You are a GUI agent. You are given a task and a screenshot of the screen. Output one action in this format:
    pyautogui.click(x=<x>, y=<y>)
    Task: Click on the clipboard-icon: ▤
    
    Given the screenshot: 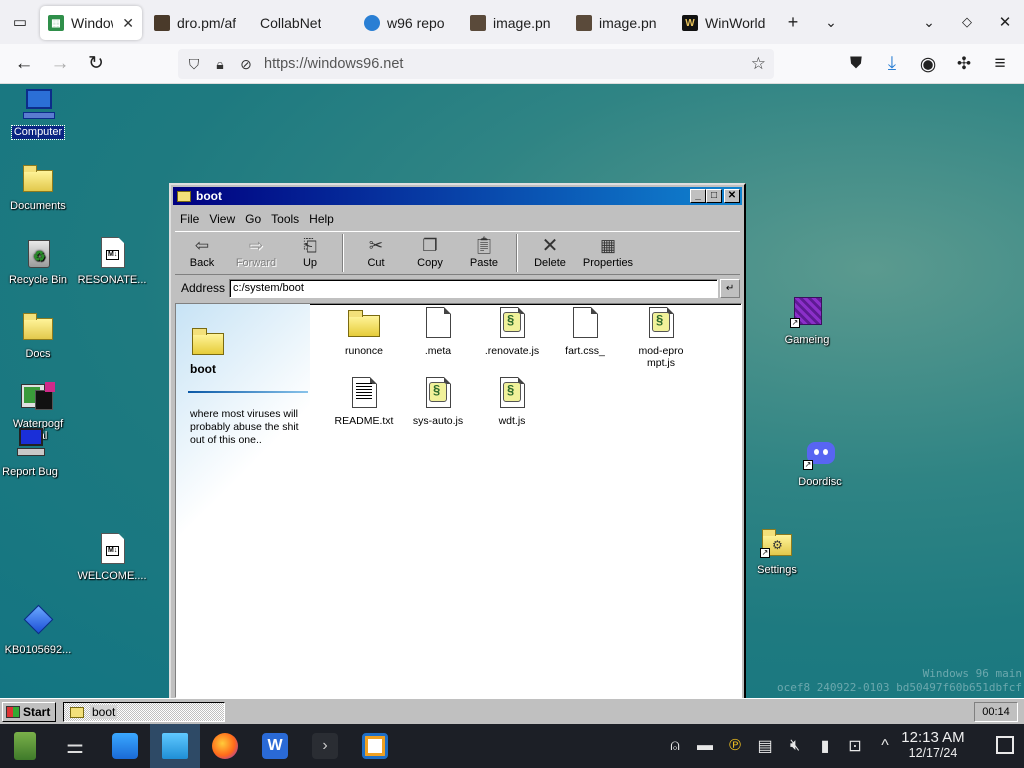 What is the action you would take?
    pyautogui.click(x=765, y=746)
    